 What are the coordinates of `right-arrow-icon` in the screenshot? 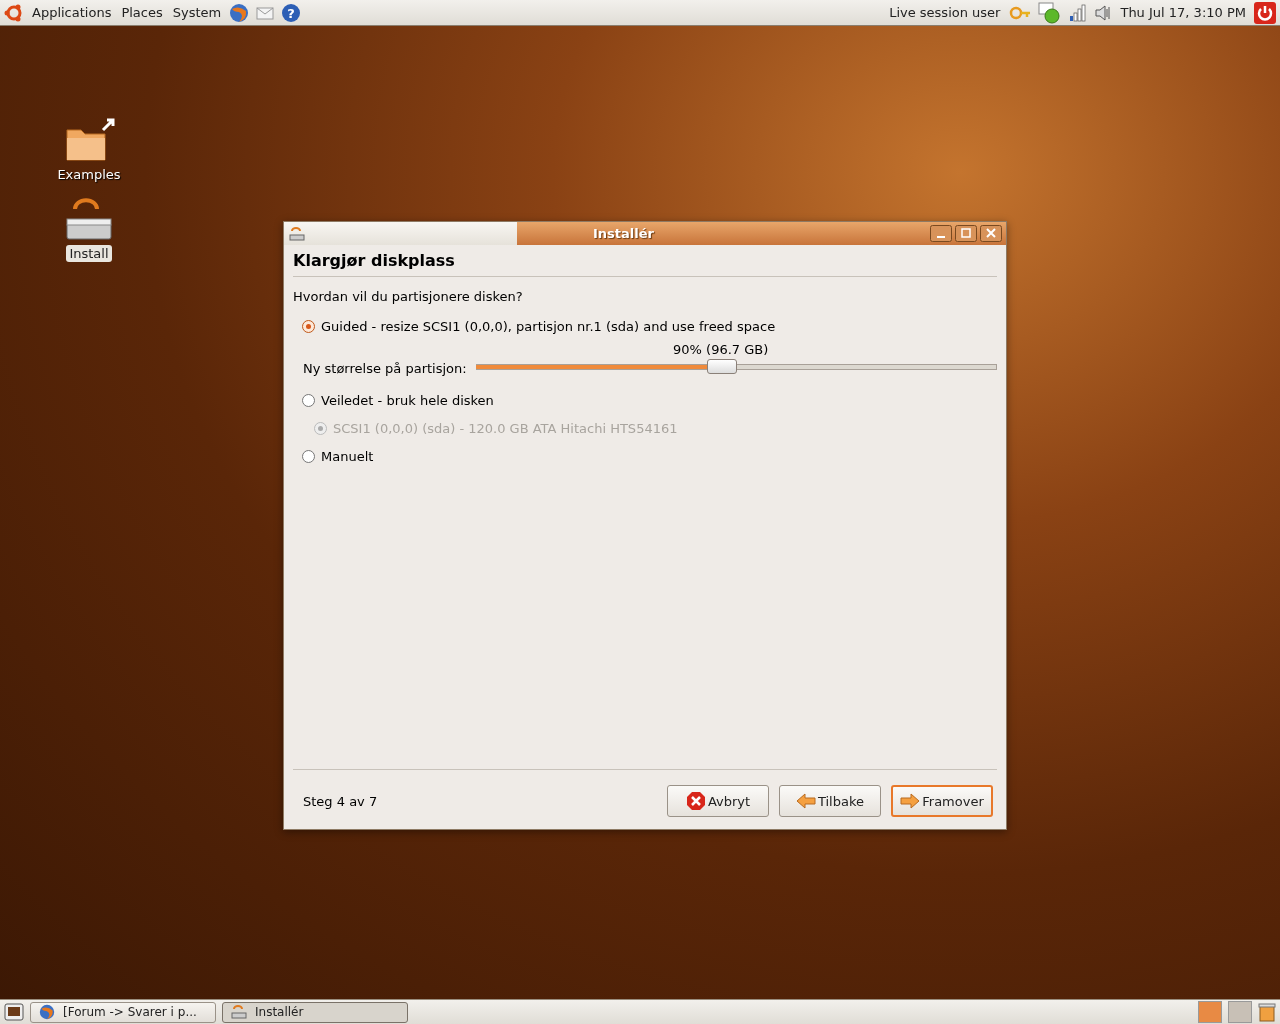 It's located at (910, 801).